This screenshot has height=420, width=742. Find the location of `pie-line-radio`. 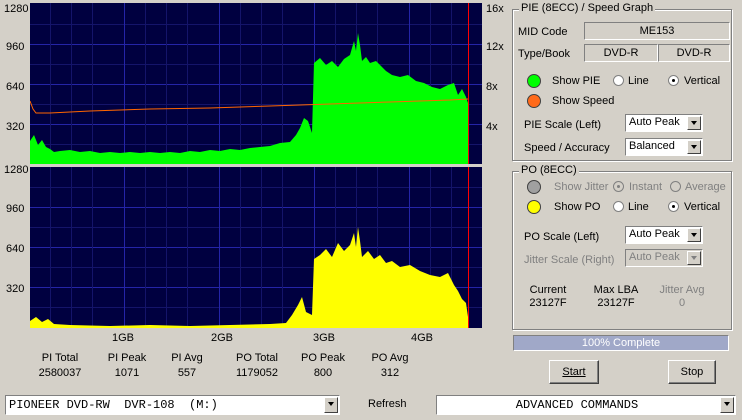

pie-line-radio is located at coordinates (618, 80).